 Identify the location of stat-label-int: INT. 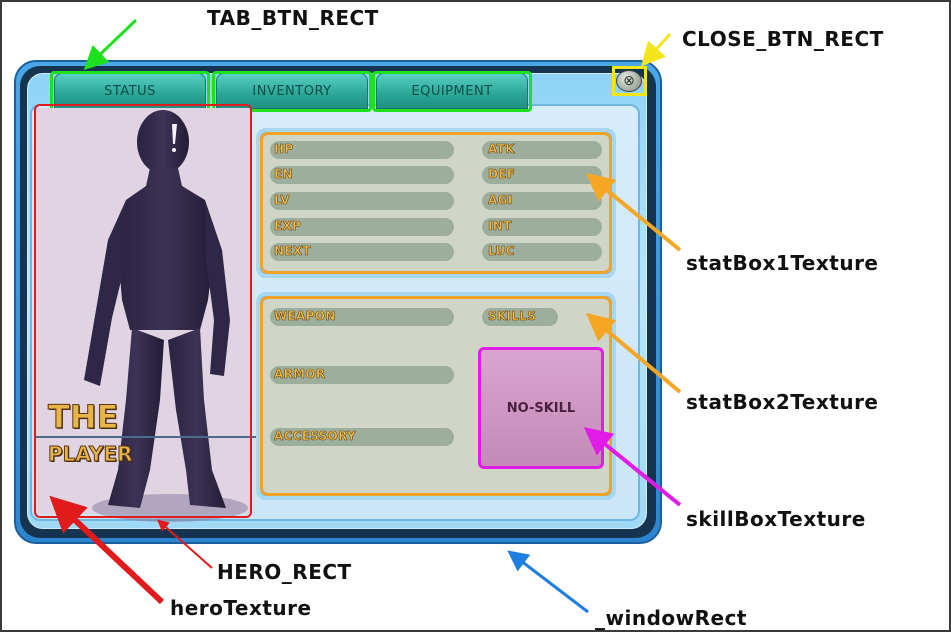
(500, 226).